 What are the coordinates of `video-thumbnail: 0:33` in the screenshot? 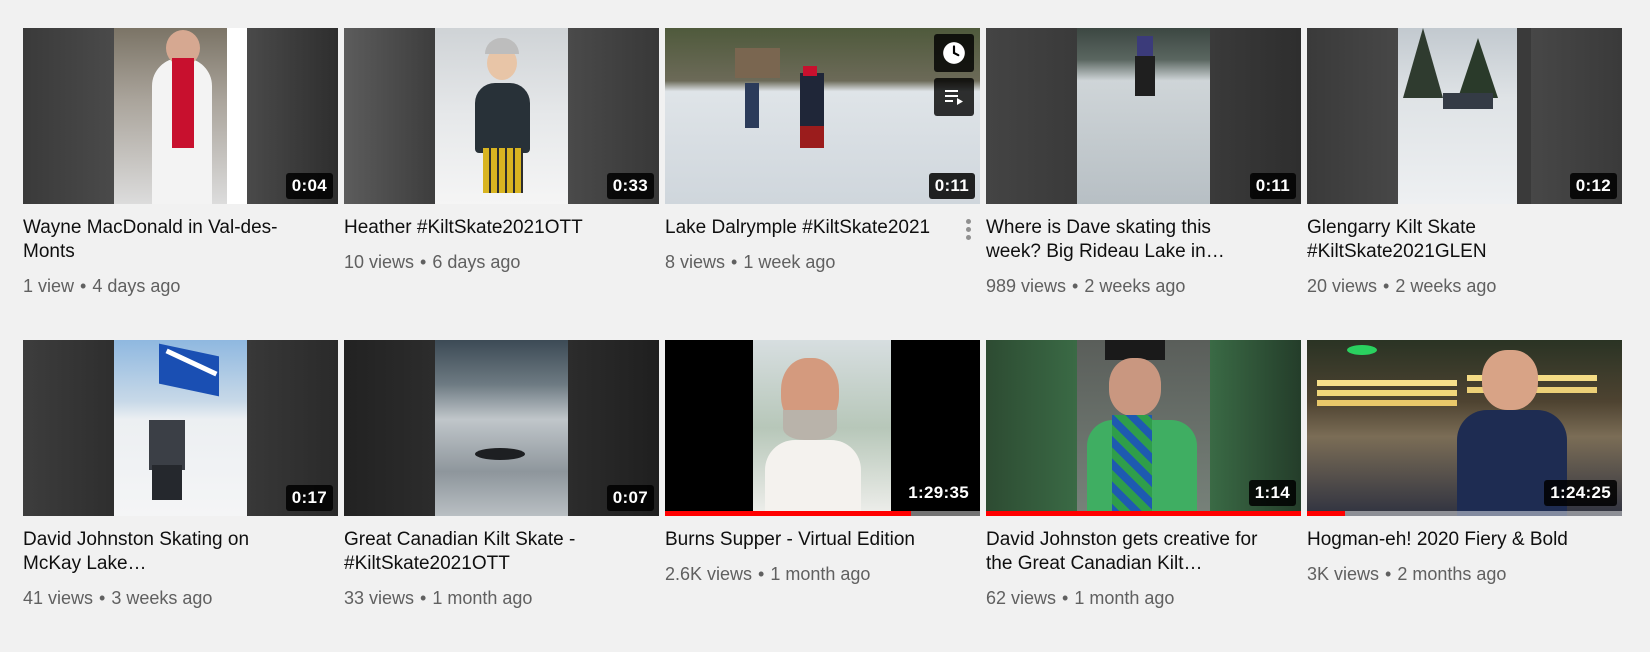 It's located at (501, 116).